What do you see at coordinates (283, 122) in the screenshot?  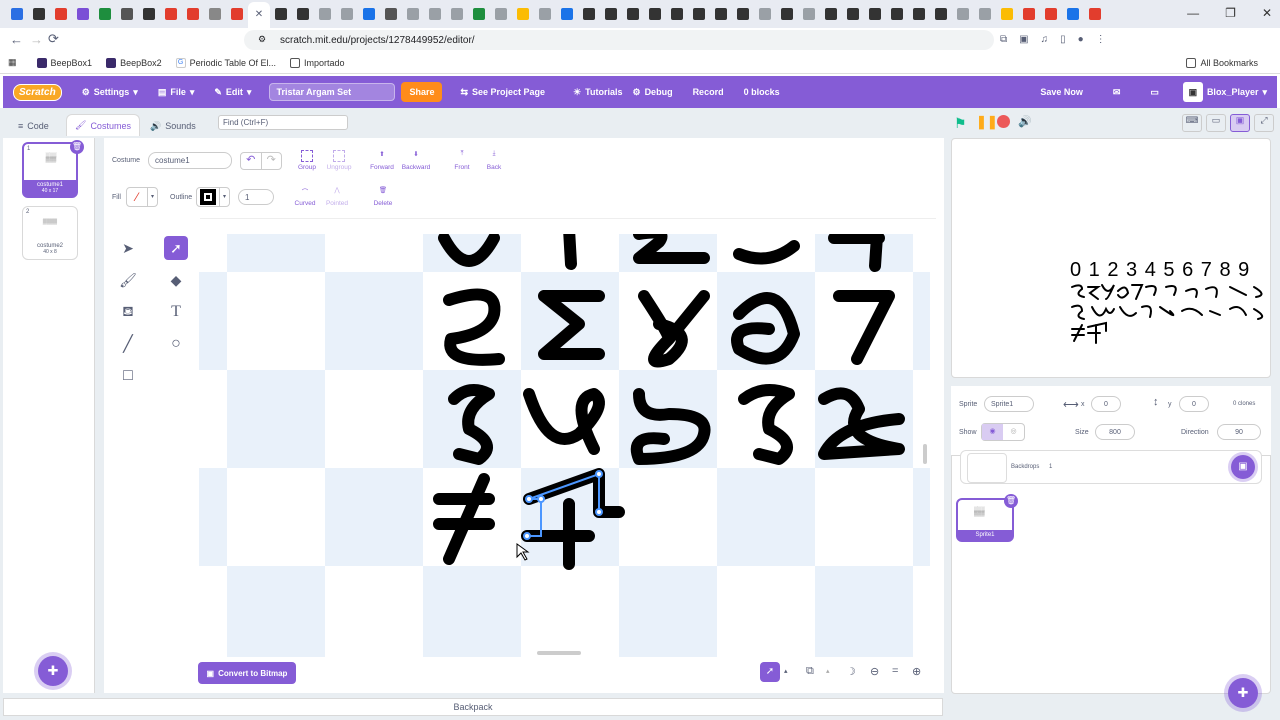 I see `find-input: Find (Ctrl+F)` at bounding box center [283, 122].